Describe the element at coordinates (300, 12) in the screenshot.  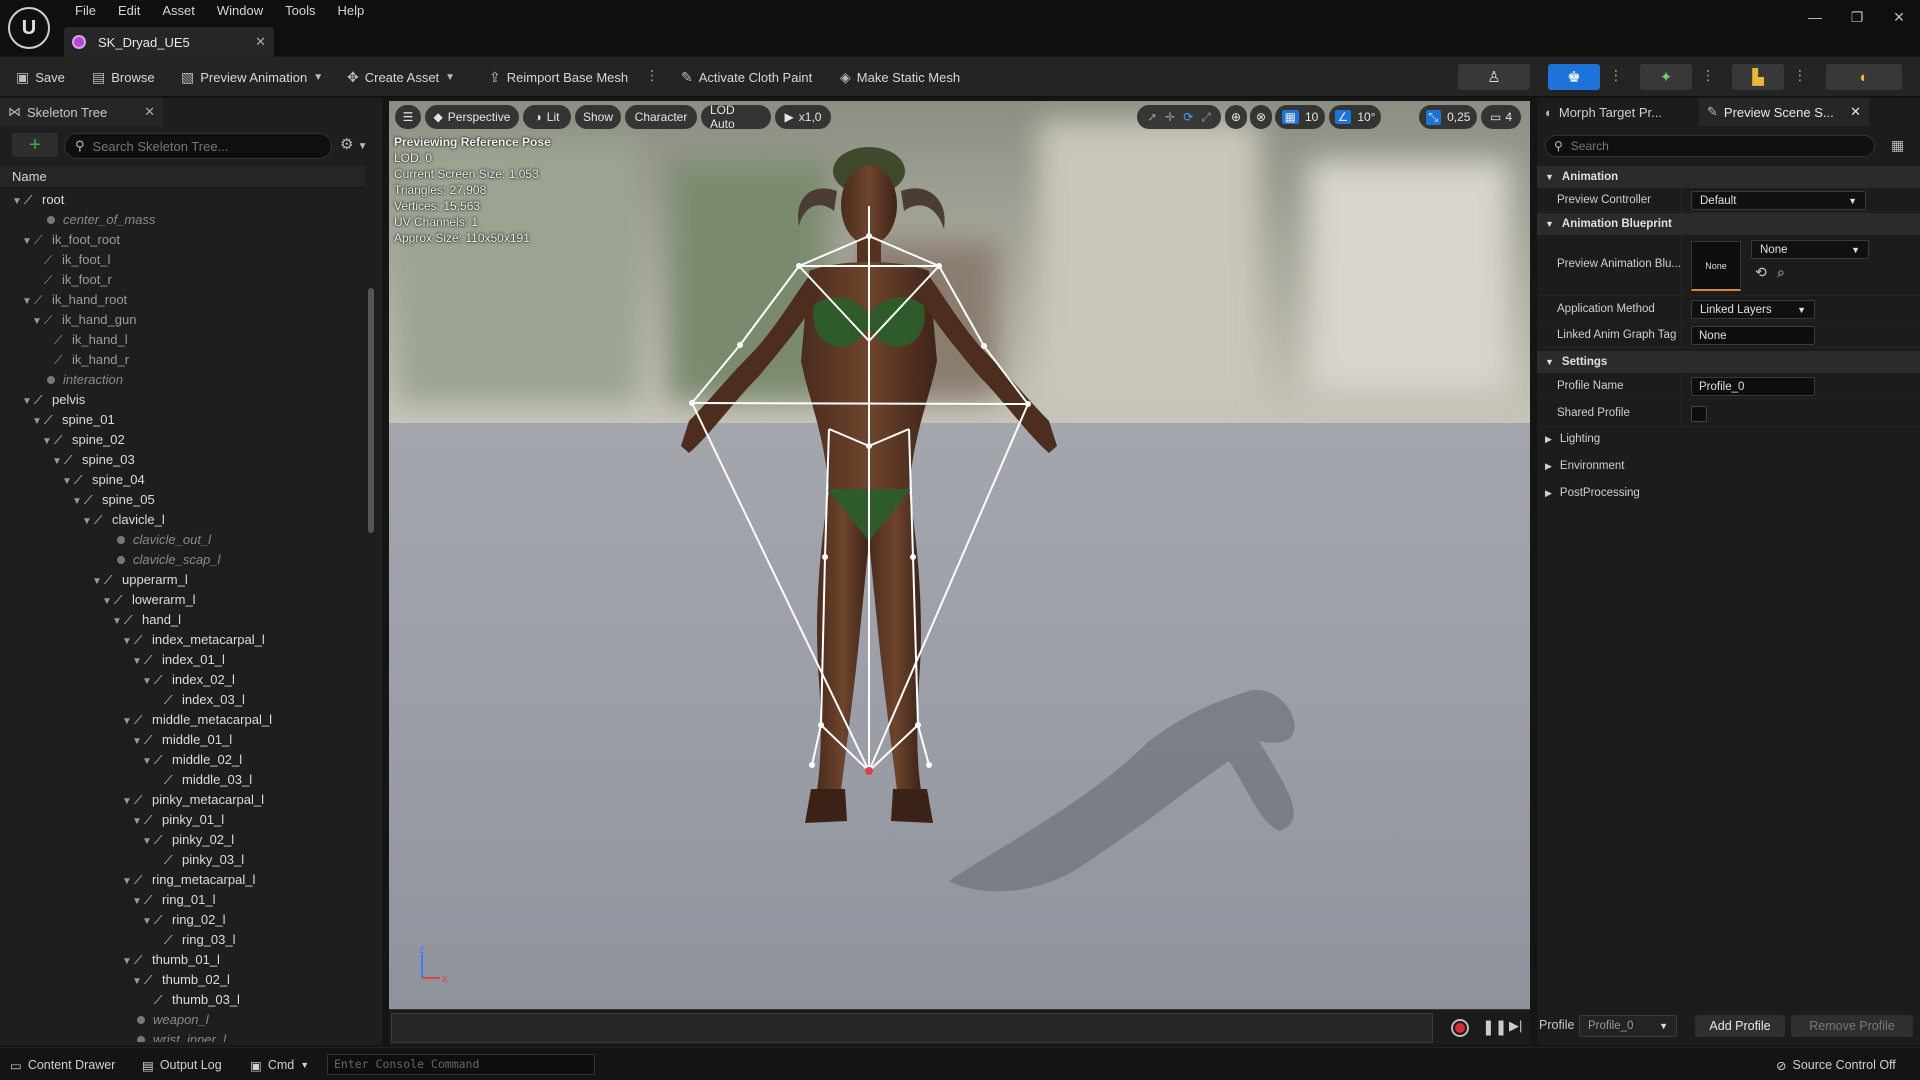
I see `menu-tools: Tools` at that location.